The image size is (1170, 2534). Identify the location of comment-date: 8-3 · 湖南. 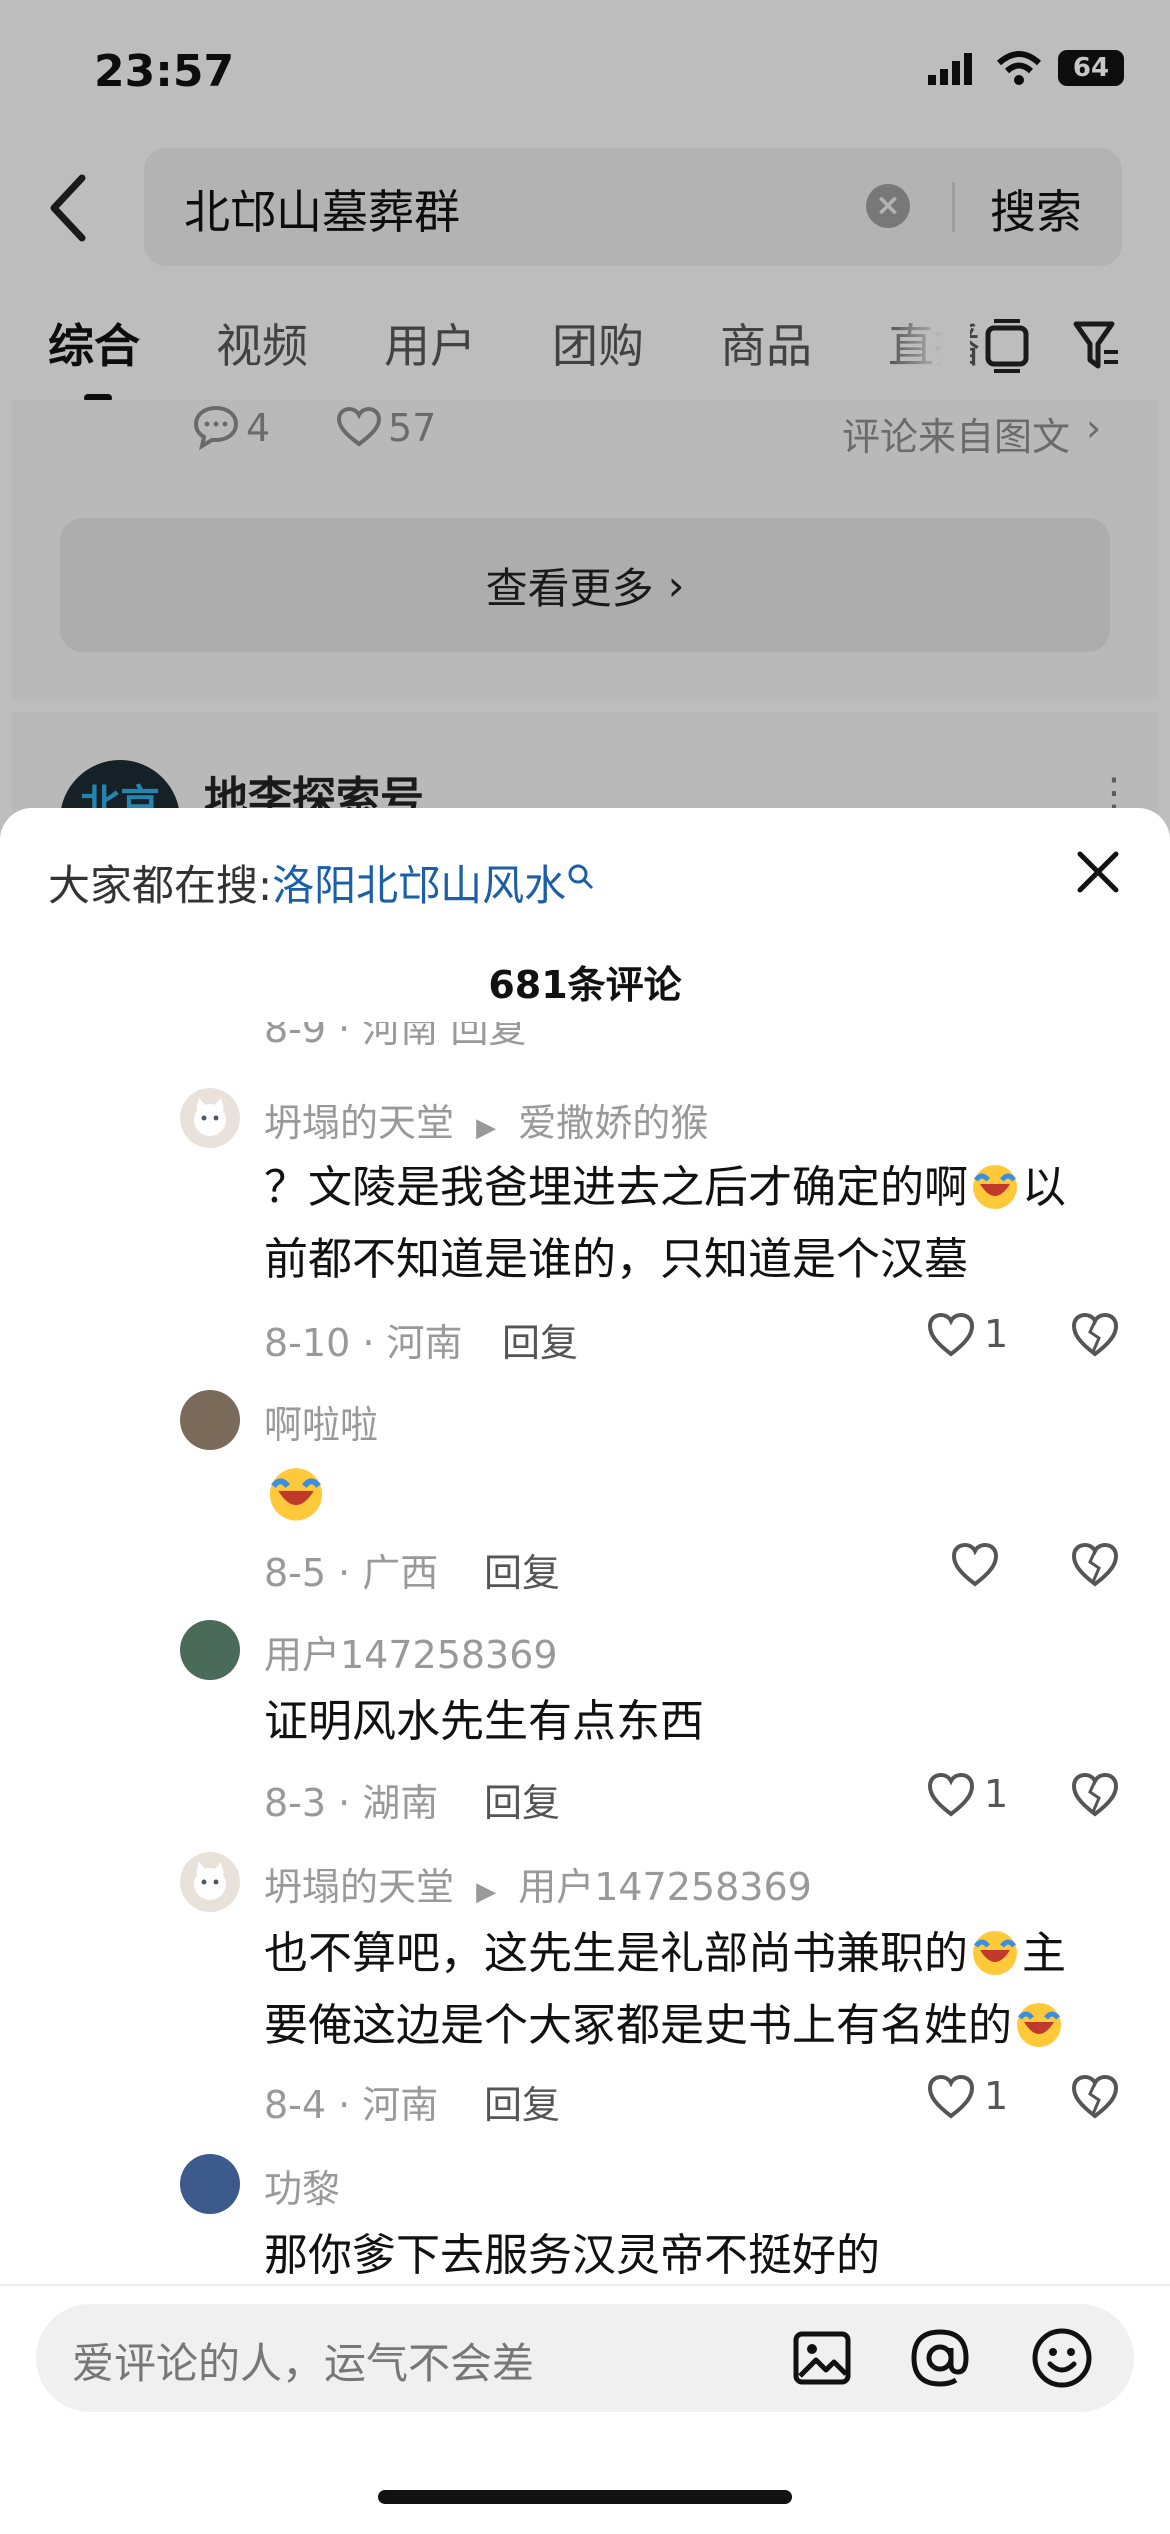
(351, 1803).